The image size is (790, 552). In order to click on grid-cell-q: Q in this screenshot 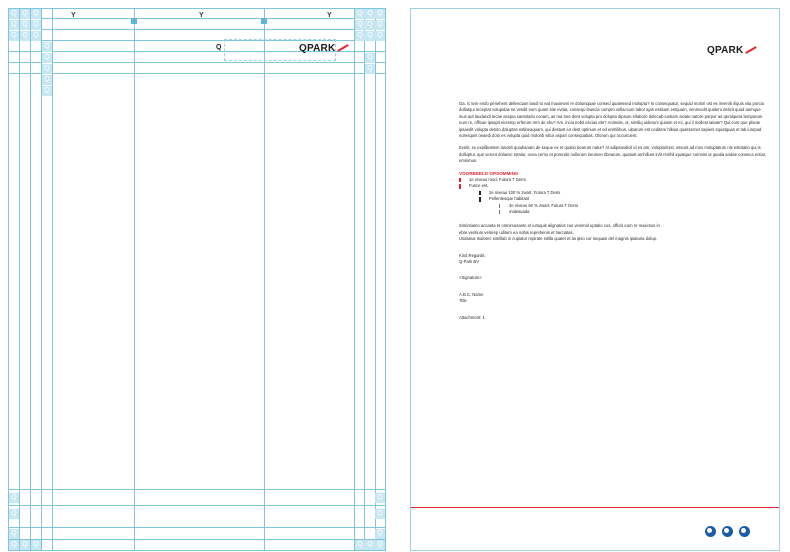, I will do `click(219, 47)`.